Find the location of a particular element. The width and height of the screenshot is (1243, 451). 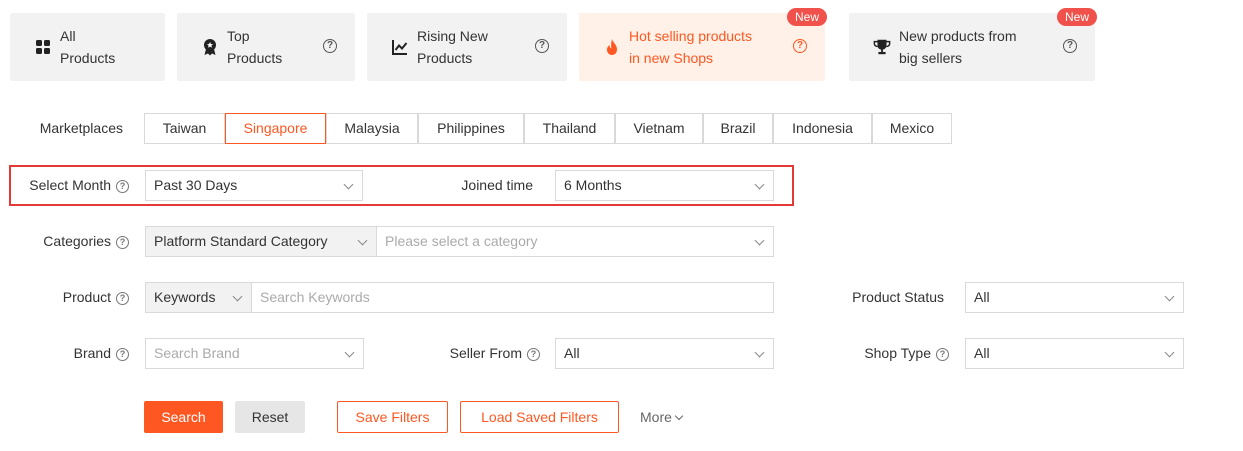

brand-placeholder: Search Brand is located at coordinates (197, 353).